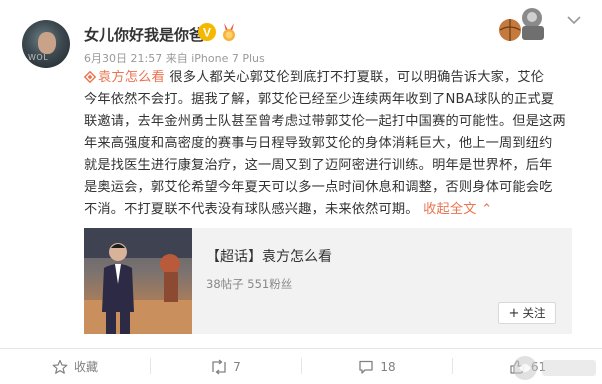 Image resolution: width=602 pixels, height=384 pixels. Describe the element at coordinates (60, 366) in the screenshot. I see `star-icon` at that location.